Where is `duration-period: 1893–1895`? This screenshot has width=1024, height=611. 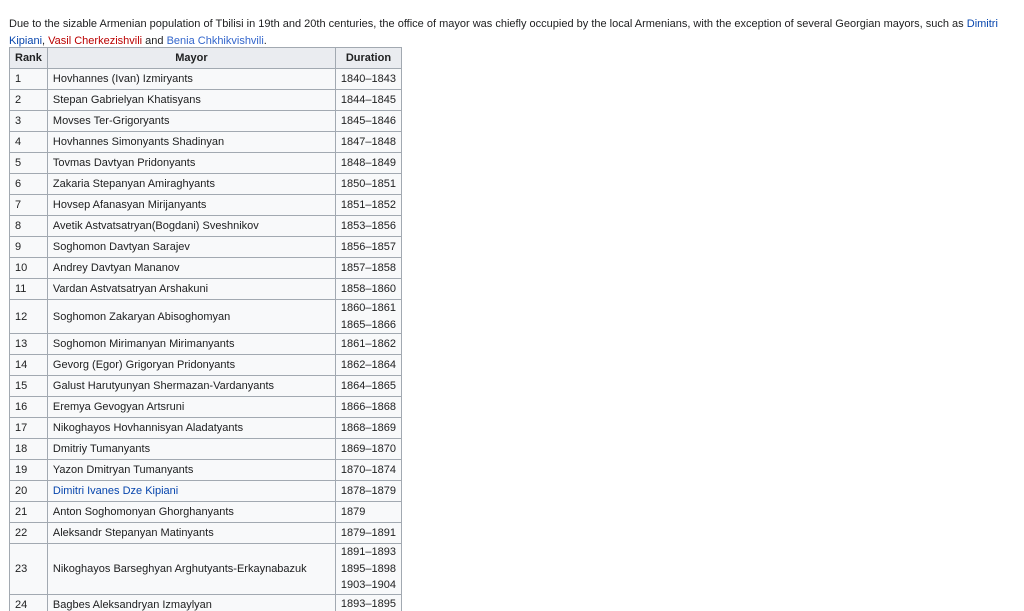 duration-period: 1893–1895 is located at coordinates (368, 604).